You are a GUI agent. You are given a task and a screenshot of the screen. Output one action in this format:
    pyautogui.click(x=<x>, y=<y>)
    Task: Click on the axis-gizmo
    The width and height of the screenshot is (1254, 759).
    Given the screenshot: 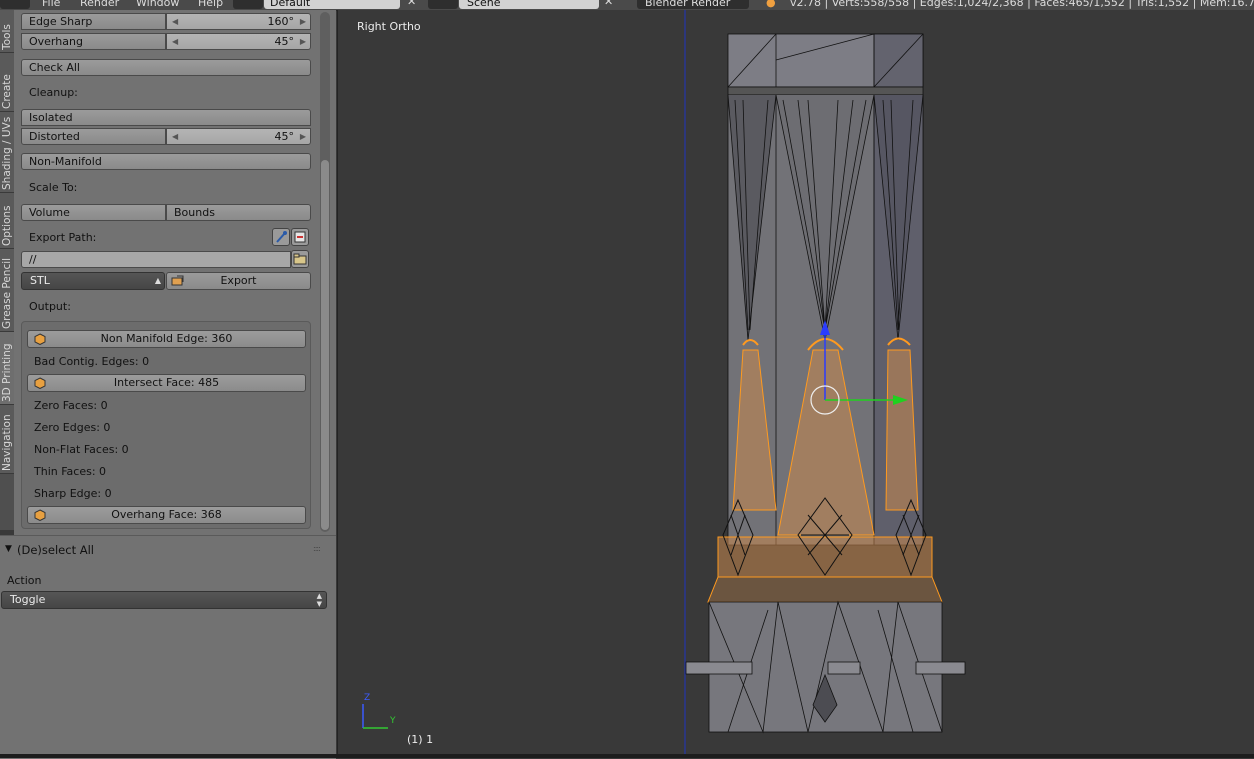 What is the action you would take?
    pyautogui.click(x=375, y=716)
    